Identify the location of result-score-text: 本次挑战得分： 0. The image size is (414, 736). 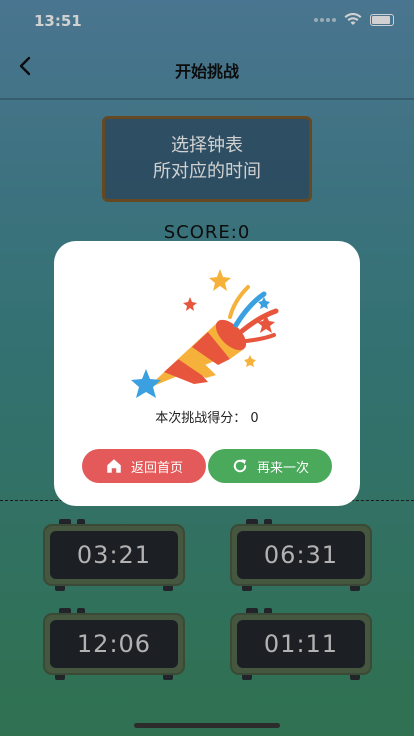
(207, 418).